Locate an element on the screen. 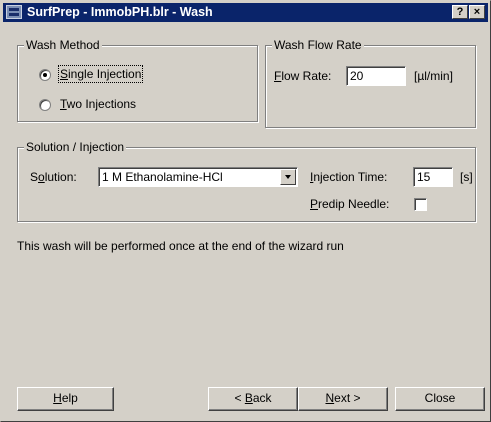 The width and height of the screenshot is (491, 422). solution-injection-legend: Solution / Injection is located at coordinates (75, 147).